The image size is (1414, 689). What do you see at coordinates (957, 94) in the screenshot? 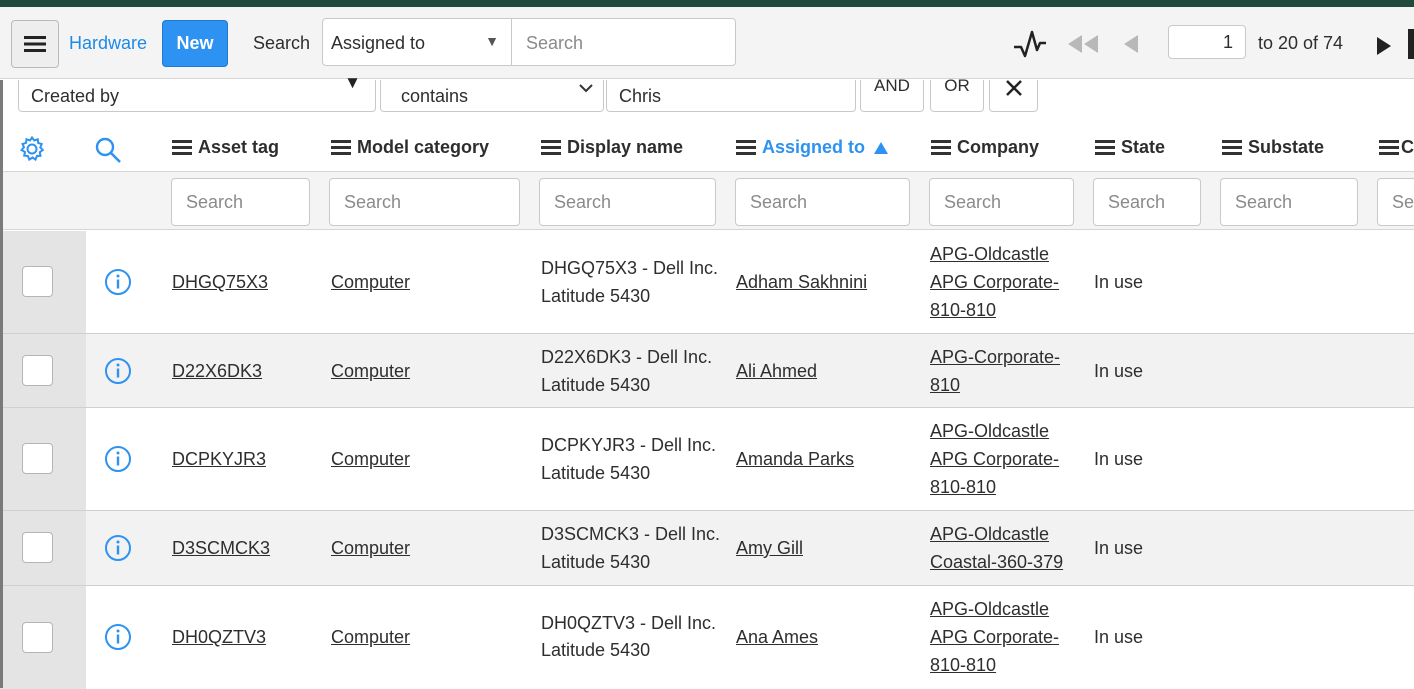
I see `or-button: OR` at bounding box center [957, 94].